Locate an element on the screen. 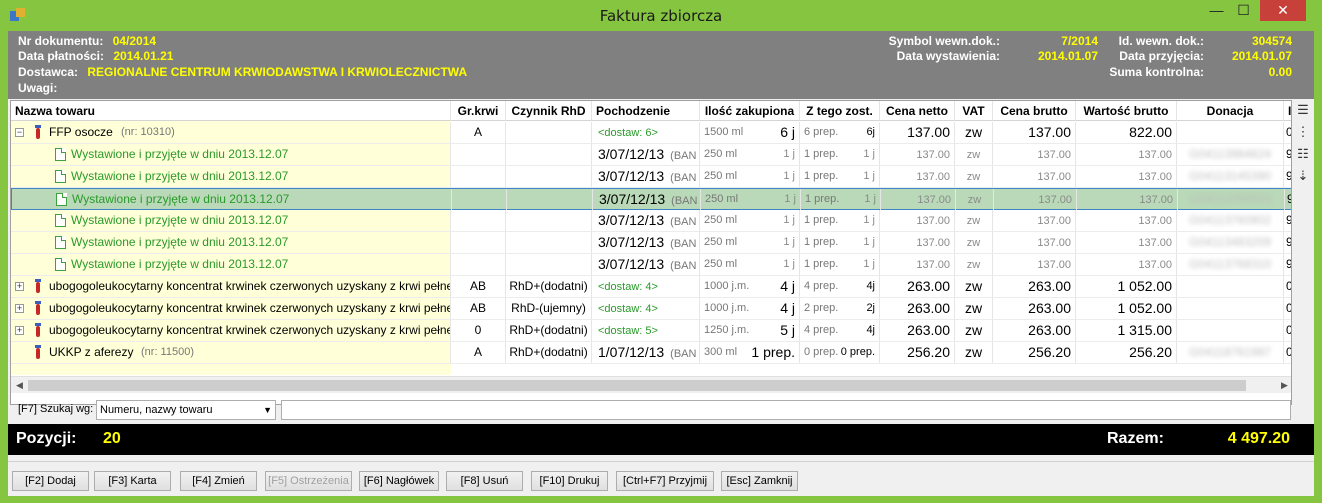 Image resolution: width=1322 pixels, height=503 pixels. card-button: [F3] Karta is located at coordinates (132, 481).